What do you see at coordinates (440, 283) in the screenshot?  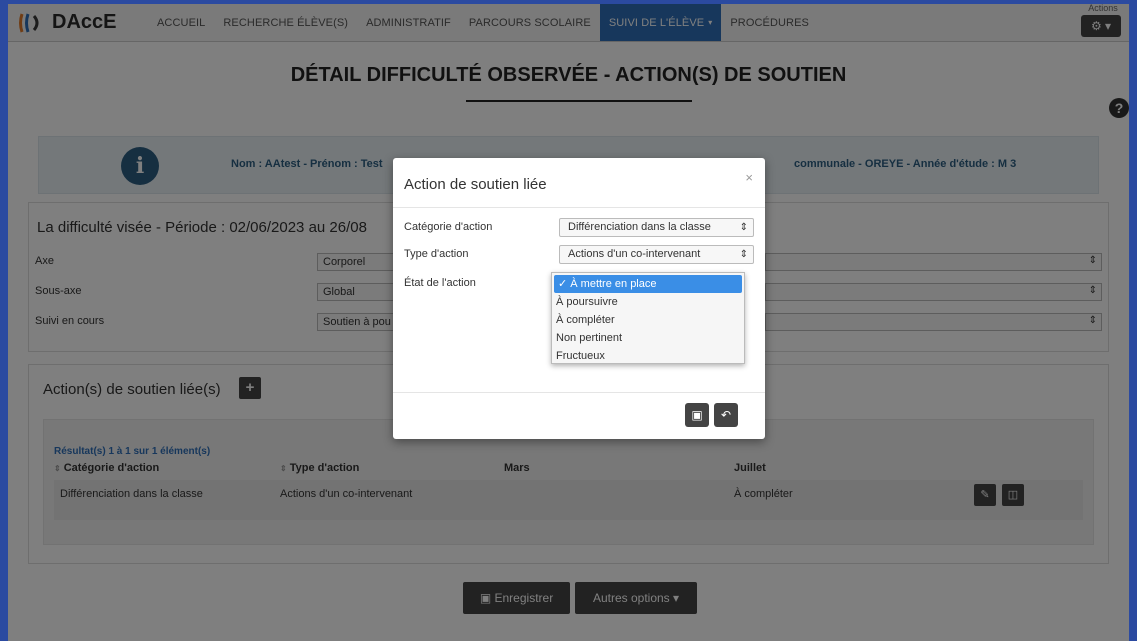 I see `etat-label: État de l'action` at bounding box center [440, 283].